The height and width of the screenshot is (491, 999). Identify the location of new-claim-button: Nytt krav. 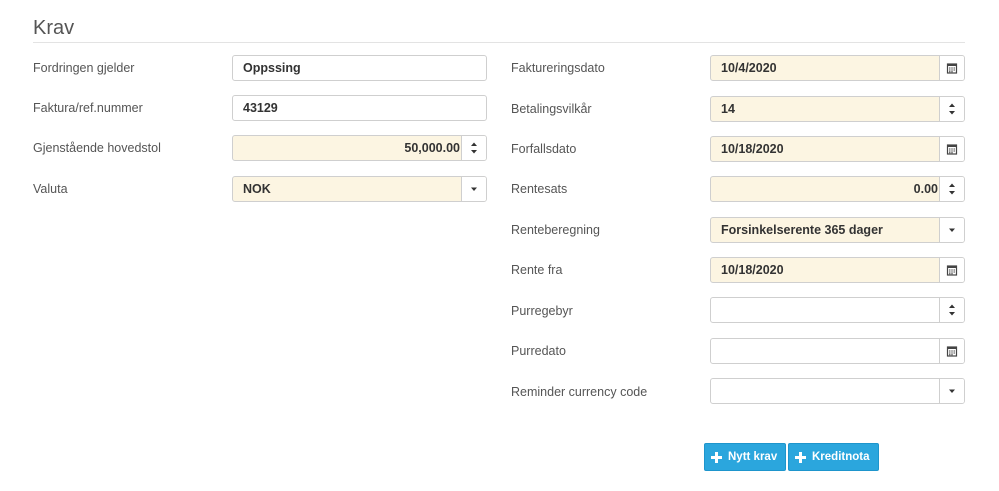
(745, 457).